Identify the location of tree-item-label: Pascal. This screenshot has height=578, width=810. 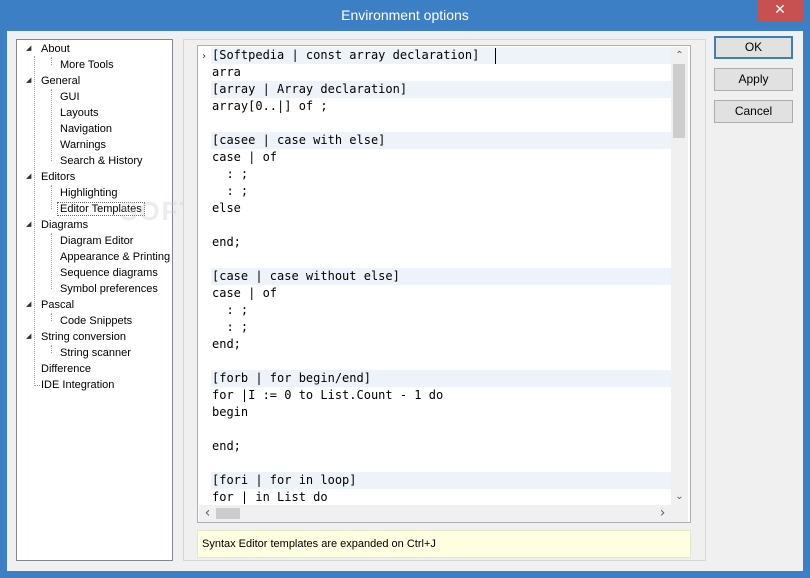
(58, 305).